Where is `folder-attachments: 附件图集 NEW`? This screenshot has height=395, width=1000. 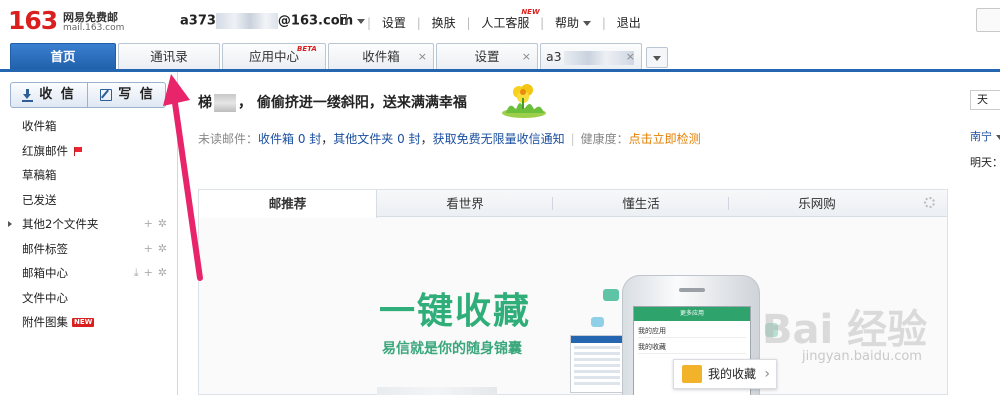
folder-attachments: 附件图集 NEW is located at coordinates (88, 322).